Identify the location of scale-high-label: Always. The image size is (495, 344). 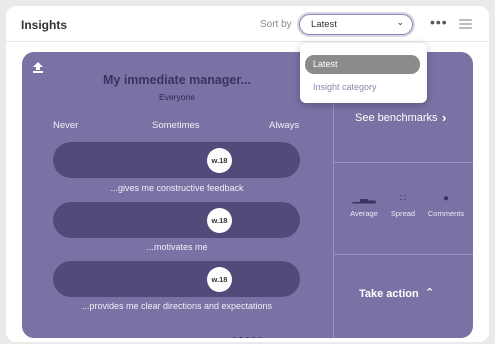
(284, 125).